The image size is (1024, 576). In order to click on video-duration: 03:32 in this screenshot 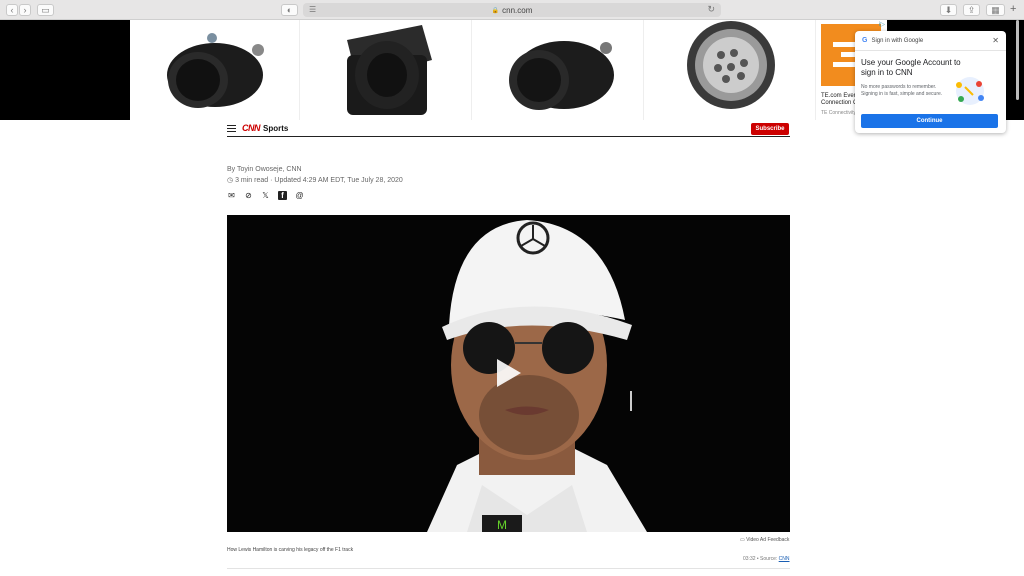, I will do `click(749, 559)`.